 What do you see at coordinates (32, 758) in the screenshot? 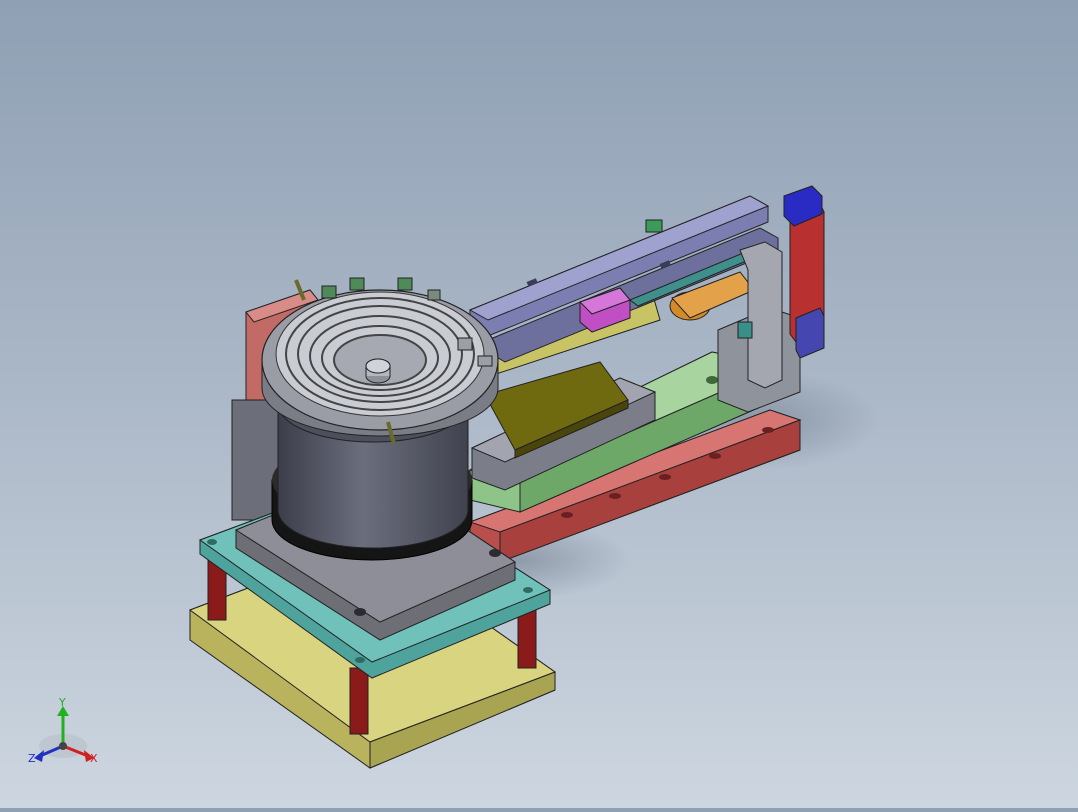
I see `axis-z-label: Z` at bounding box center [32, 758].